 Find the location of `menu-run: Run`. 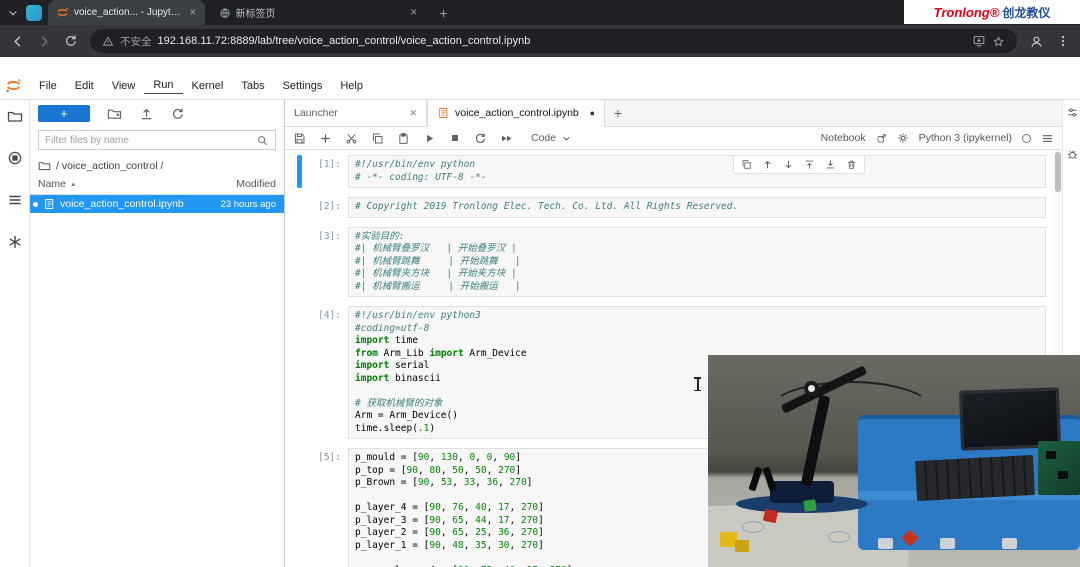

menu-run: Run is located at coordinates (163, 86).